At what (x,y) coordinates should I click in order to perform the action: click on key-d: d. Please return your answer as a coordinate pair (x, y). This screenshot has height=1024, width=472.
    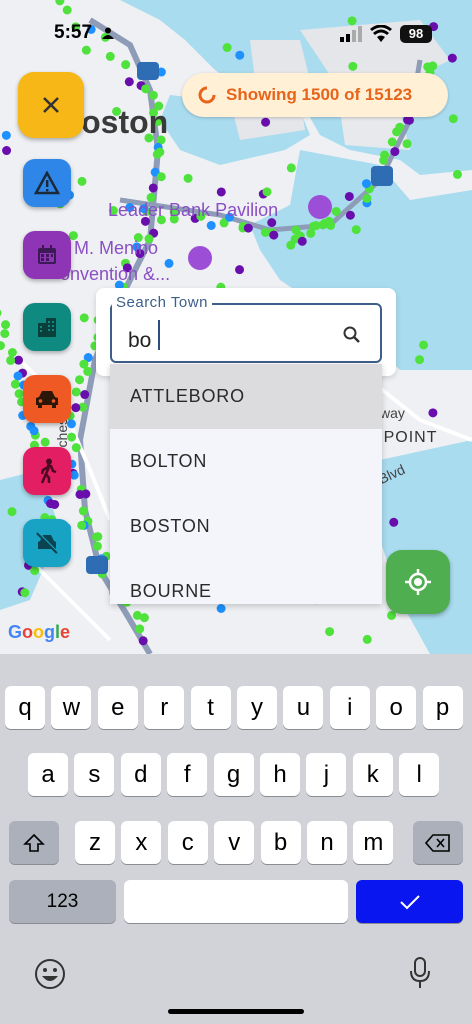
    Looking at the image, I should click on (140, 774).